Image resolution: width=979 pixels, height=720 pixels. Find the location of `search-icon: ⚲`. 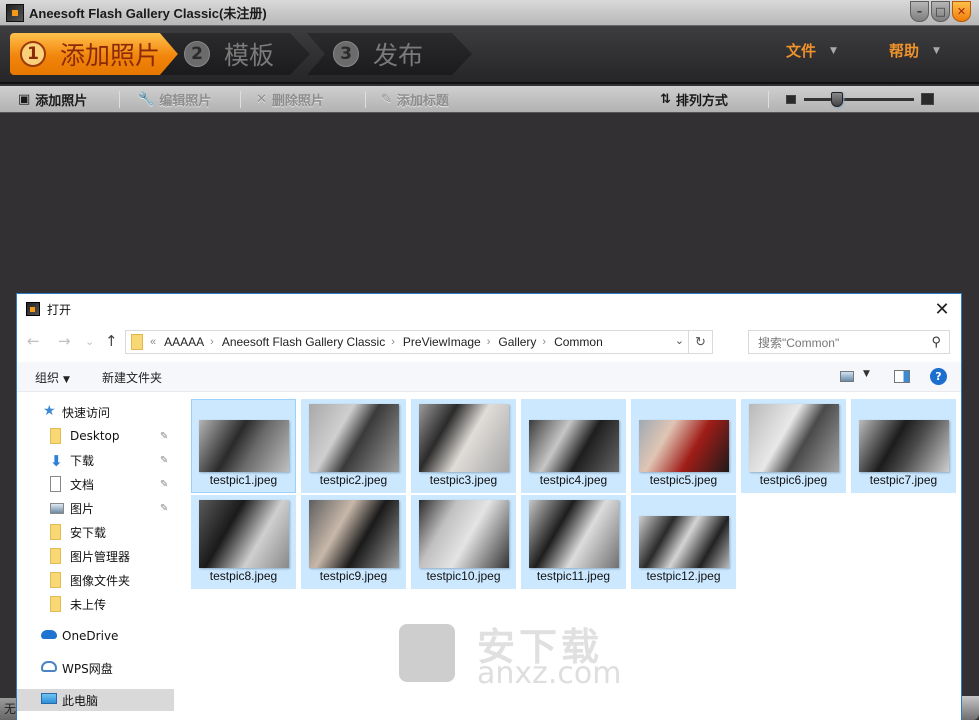

search-icon: ⚲ is located at coordinates (936, 342).